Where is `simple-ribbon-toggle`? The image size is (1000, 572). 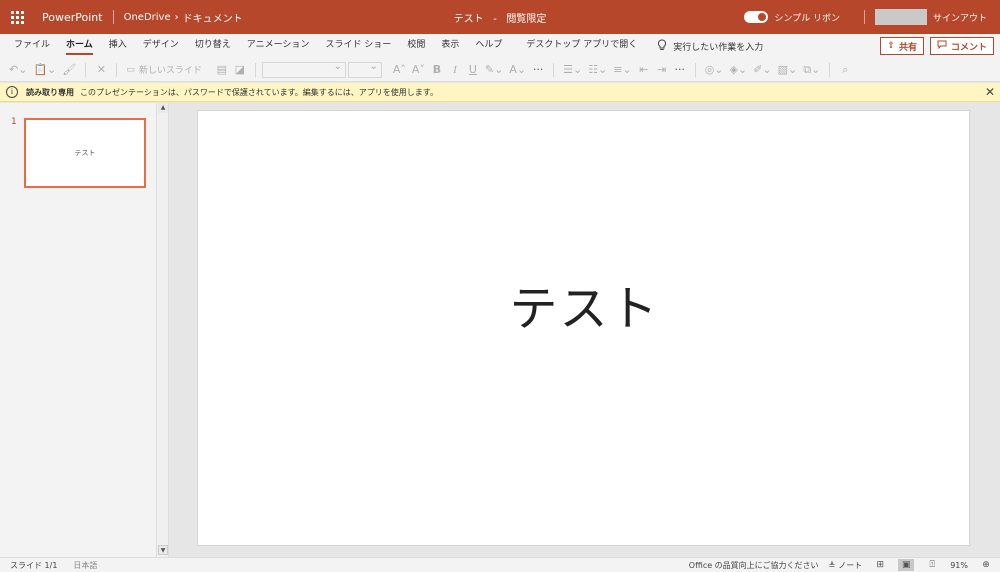 simple-ribbon-toggle is located at coordinates (756, 17).